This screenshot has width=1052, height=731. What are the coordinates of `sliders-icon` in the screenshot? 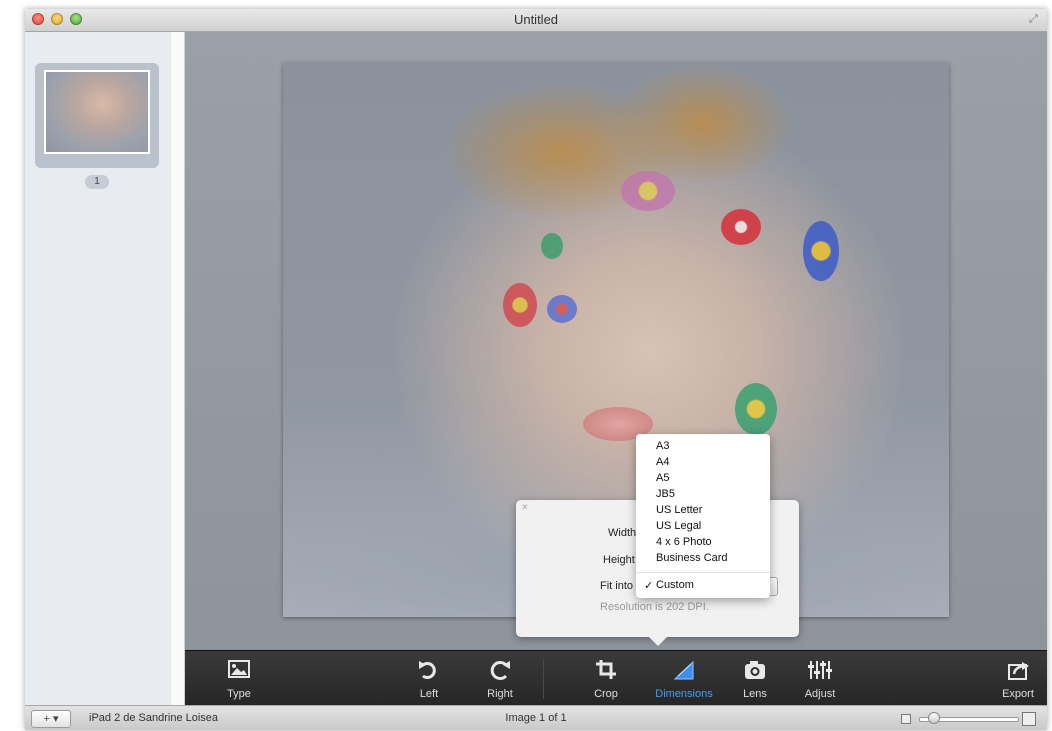 It's located at (820, 670).